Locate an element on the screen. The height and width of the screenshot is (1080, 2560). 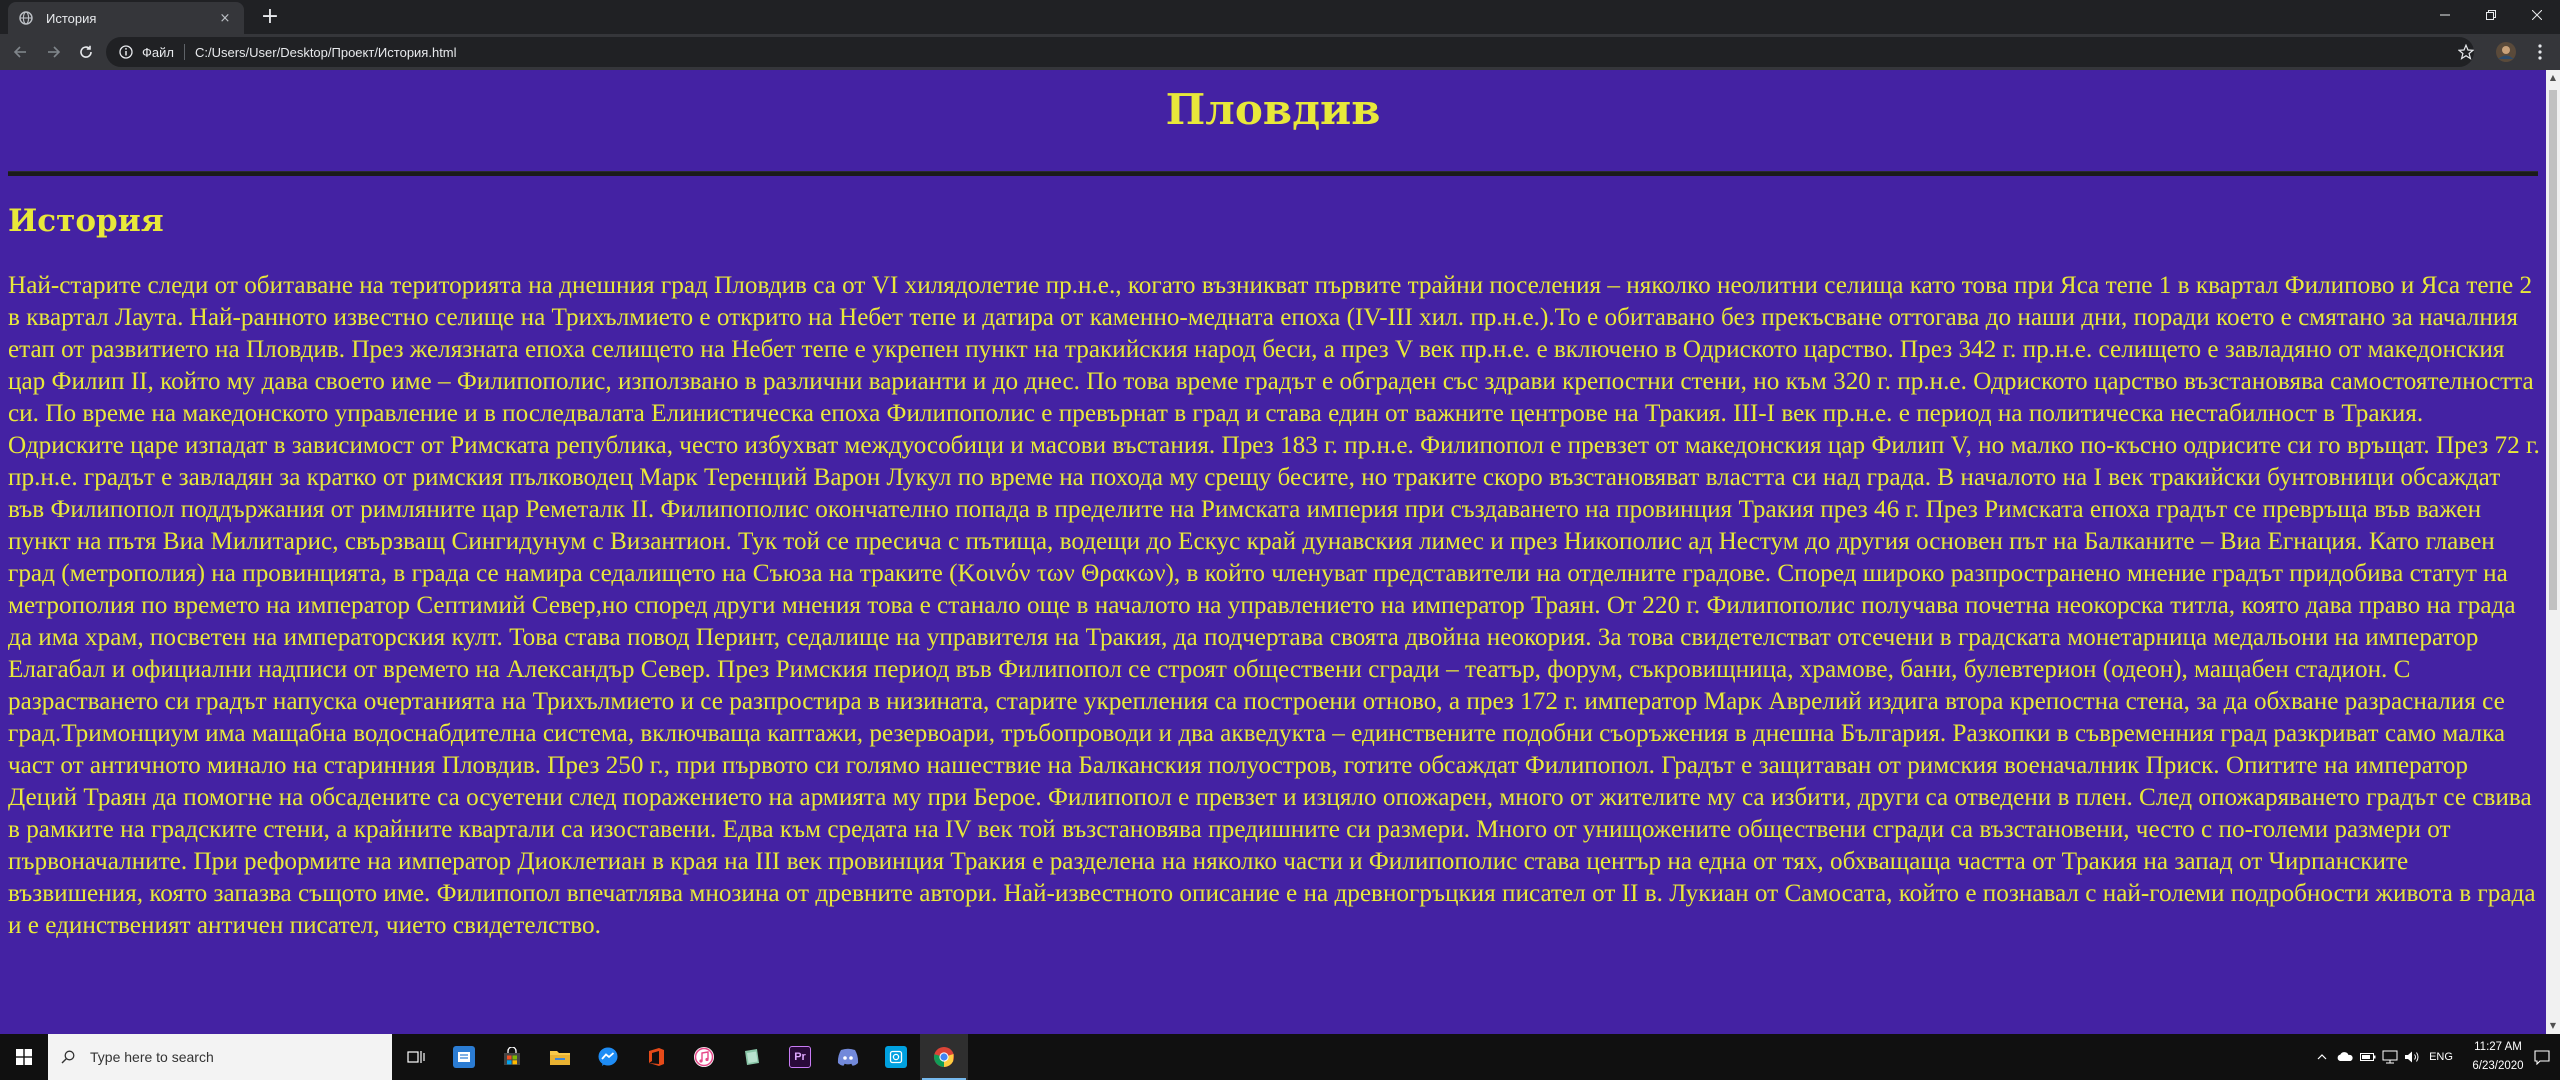
address-scheme-label: Файл is located at coordinates (158, 52).